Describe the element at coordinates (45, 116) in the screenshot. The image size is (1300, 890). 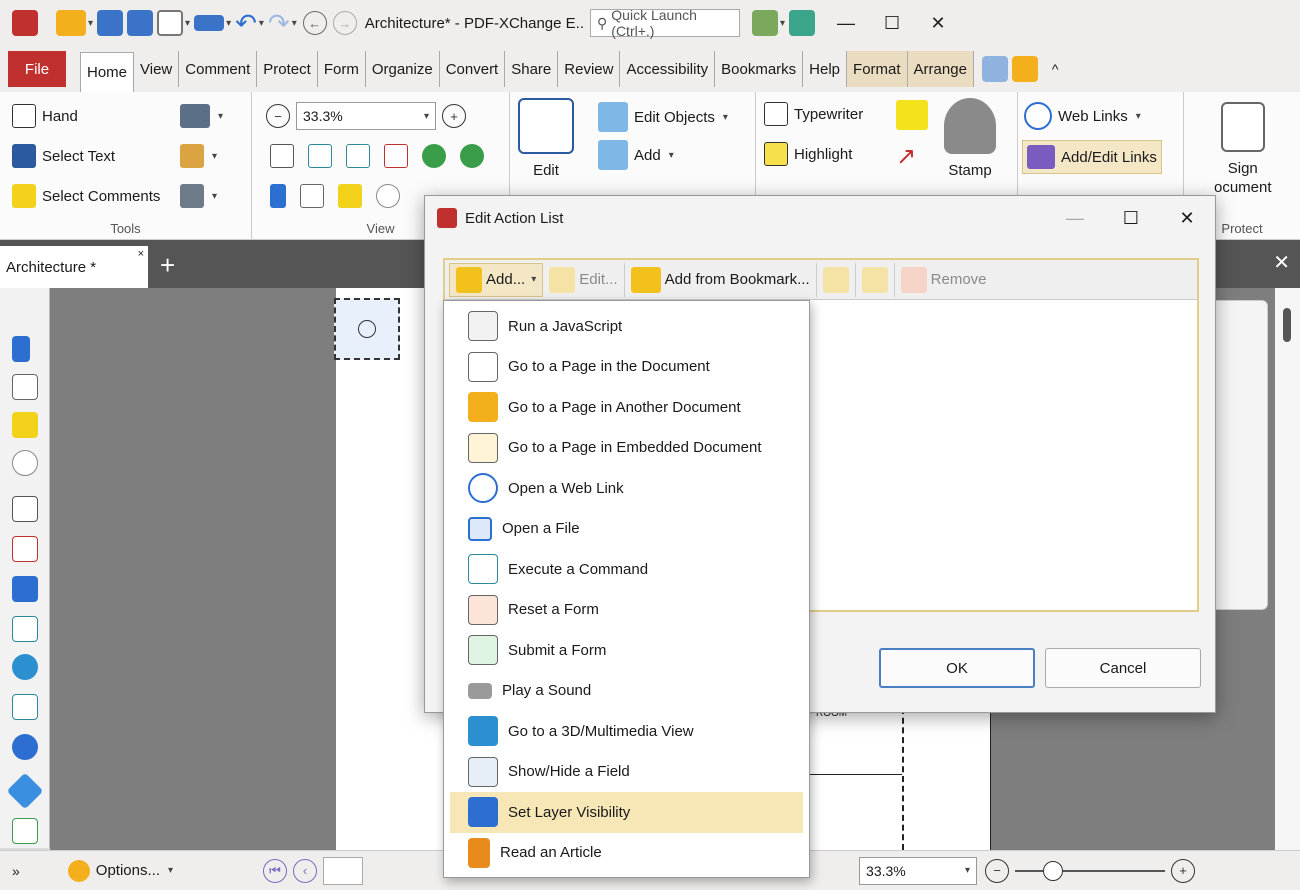
I see `hand-tool: Hand` at that location.